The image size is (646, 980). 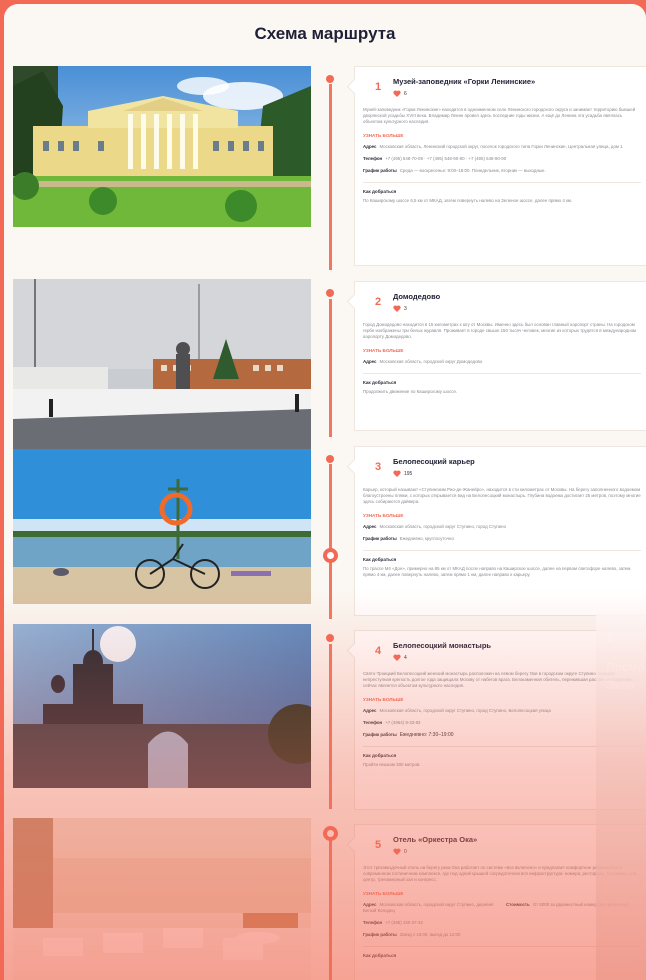 I want to click on photo-karier, so click(x=162, y=526).